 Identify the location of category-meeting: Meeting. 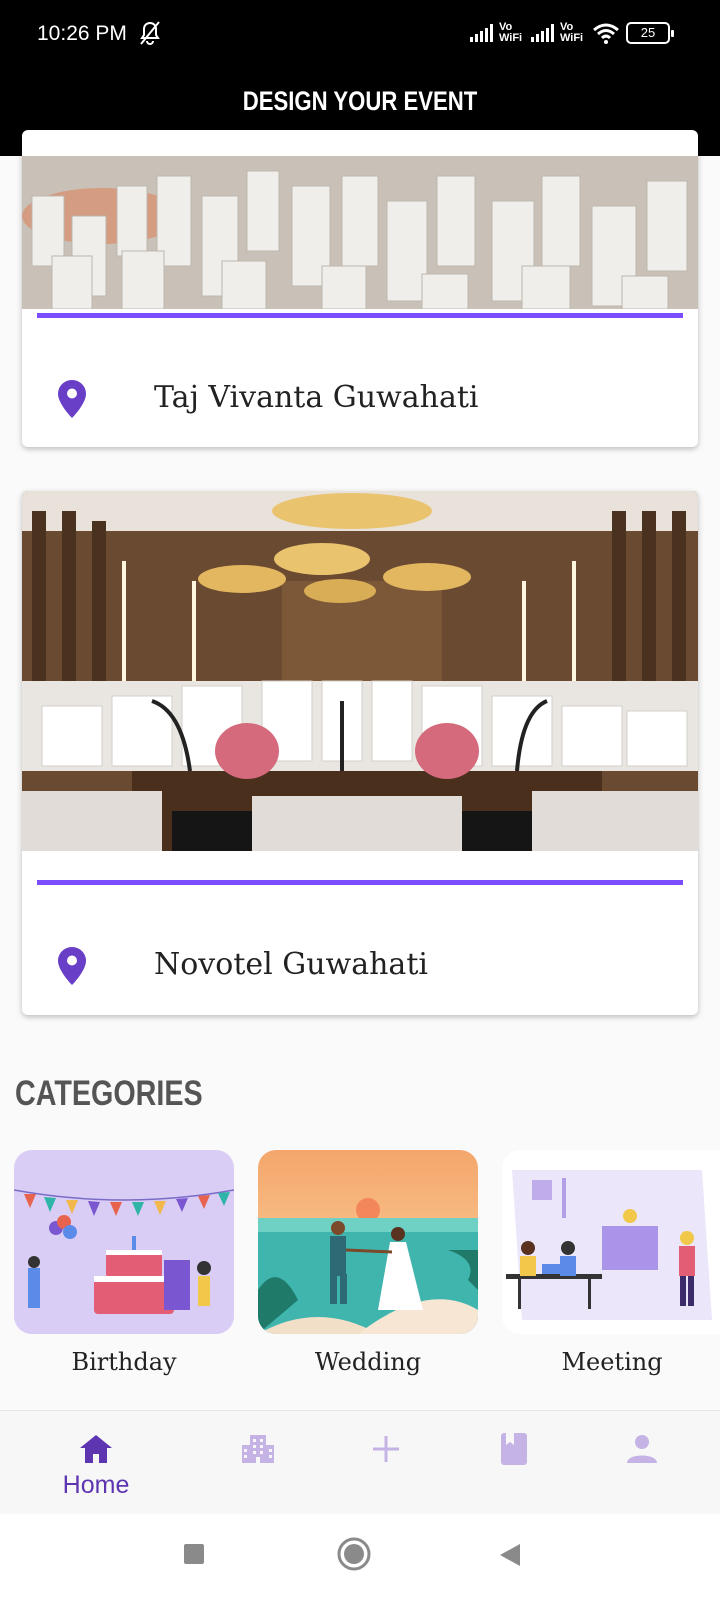
(611, 1263).